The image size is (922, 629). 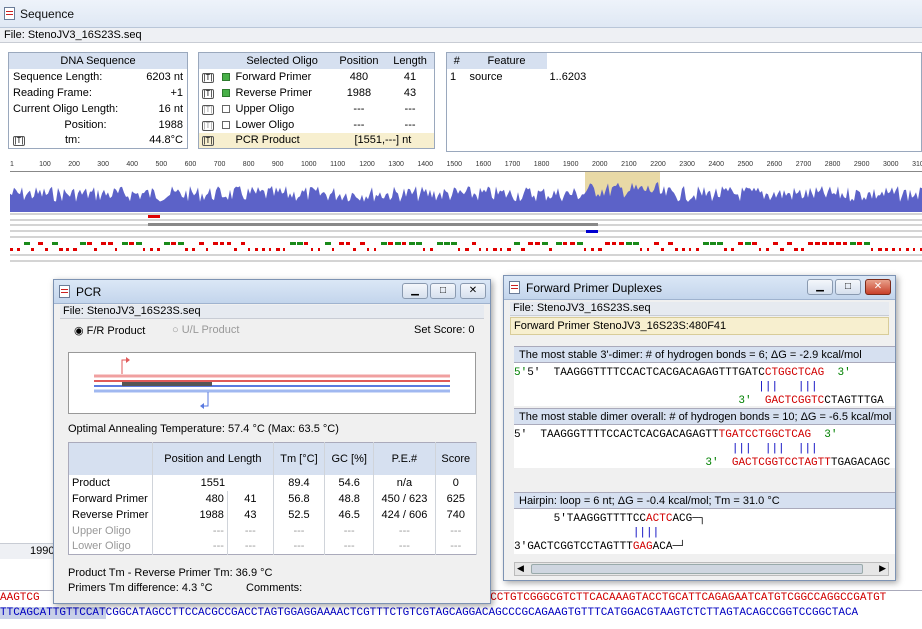 I want to click on oligo-row: |T| Reverse Primer 1988 43, so click(x=317, y=93).